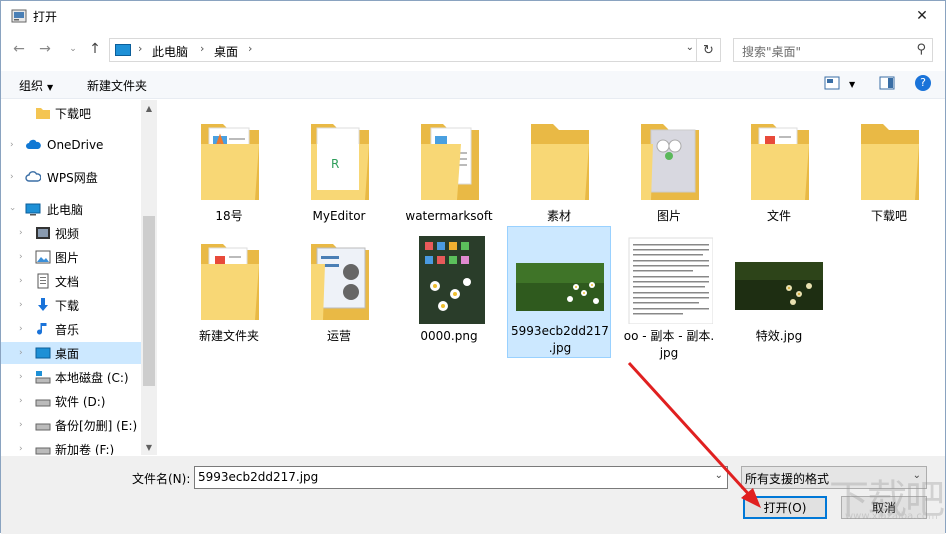 The height and width of the screenshot is (534, 946). Describe the element at coordinates (339, 294) in the screenshot. I see `file-tile-yunying: 运营` at that location.